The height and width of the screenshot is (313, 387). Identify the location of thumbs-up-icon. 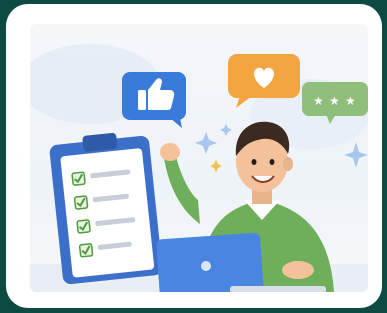
(154, 100).